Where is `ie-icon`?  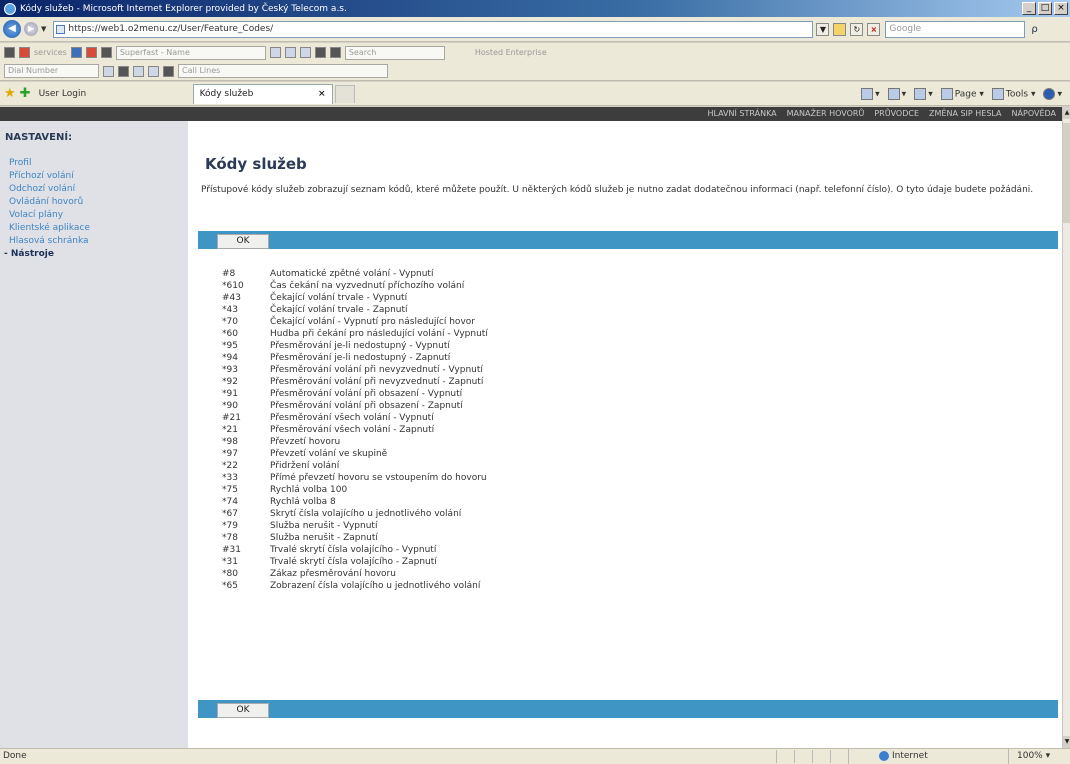
ie-icon is located at coordinates (10, 8).